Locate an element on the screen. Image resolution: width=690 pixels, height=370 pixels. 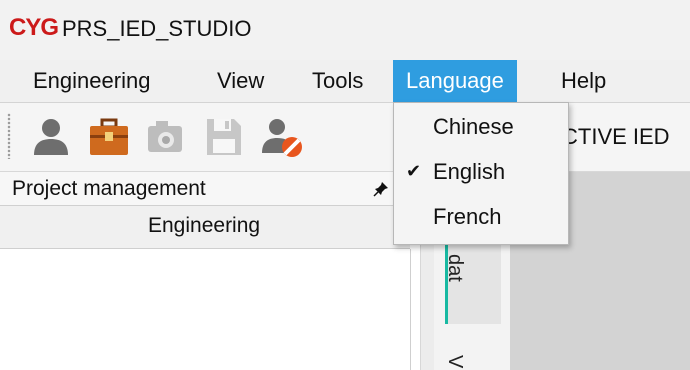
menu-bar: Engineering View Tools Language Help is located at coordinates (345, 81).